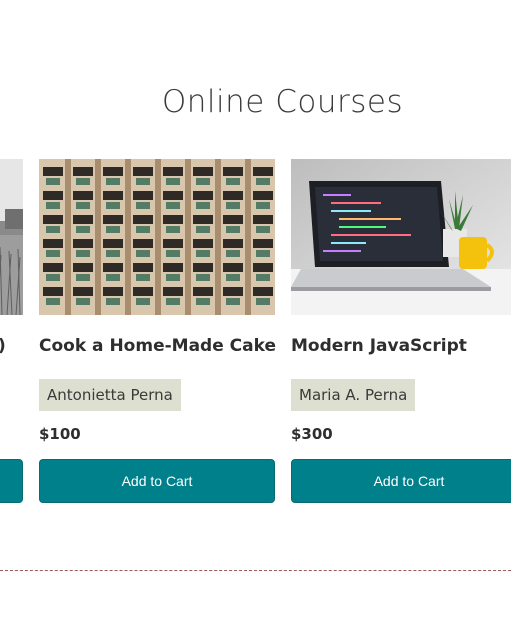  I want to click on author-badge: Maria A. Perna, so click(353, 395).